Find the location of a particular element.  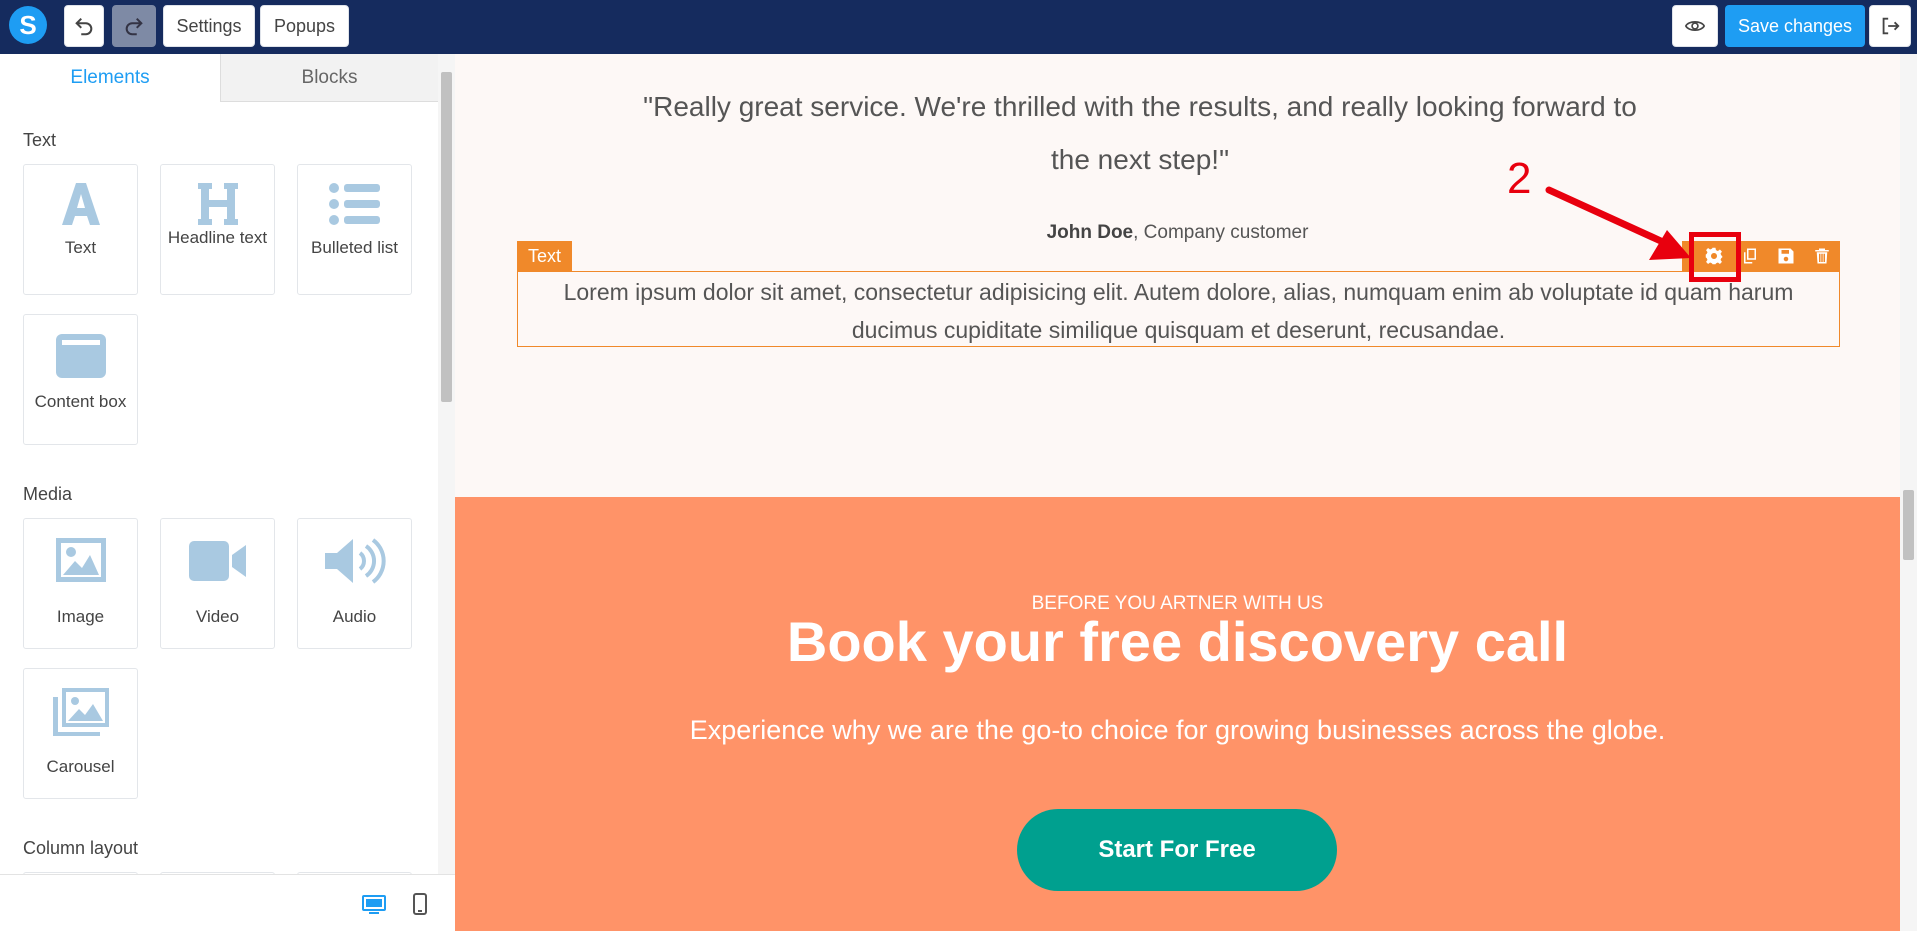

eye-icon is located at coordinates (1695, 26).